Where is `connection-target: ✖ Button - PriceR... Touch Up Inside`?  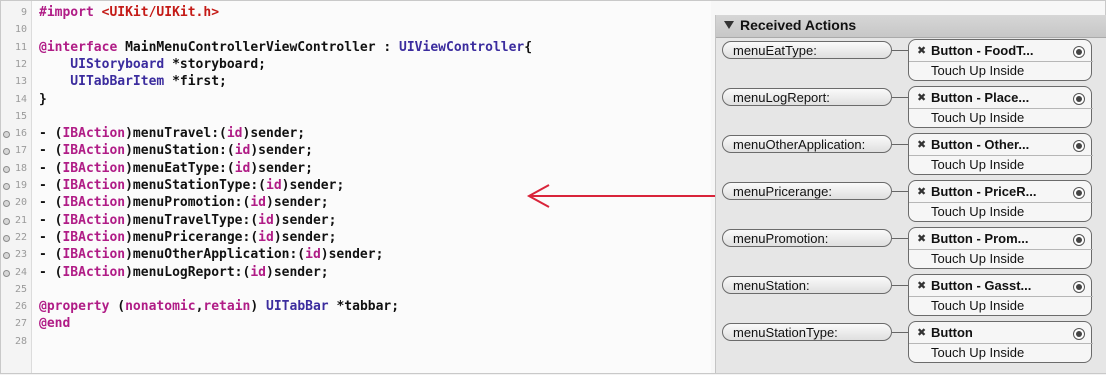
connection-target: ✖ Button - PriceR... Touch Up Inside is located at coordinates (1000, 201).